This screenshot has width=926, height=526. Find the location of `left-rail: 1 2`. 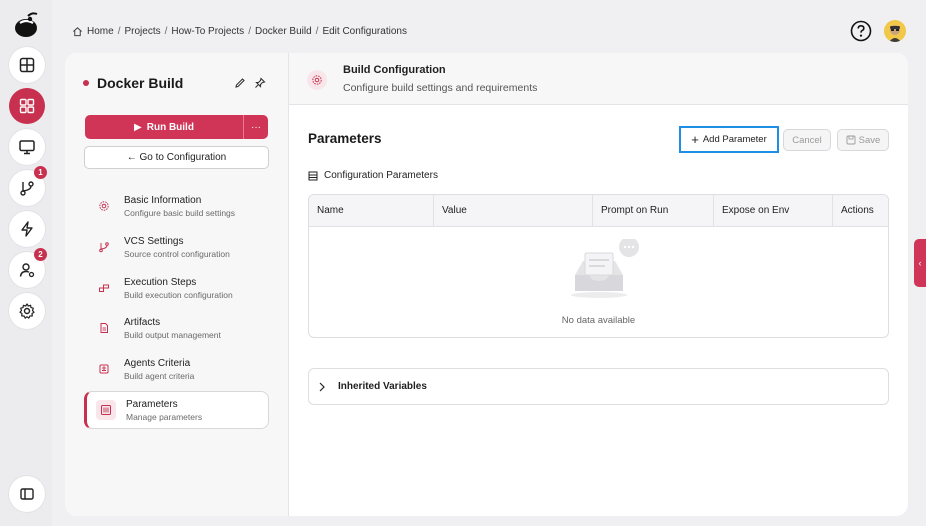

left-rail: 1 2 is located at coordinates (26, 263).